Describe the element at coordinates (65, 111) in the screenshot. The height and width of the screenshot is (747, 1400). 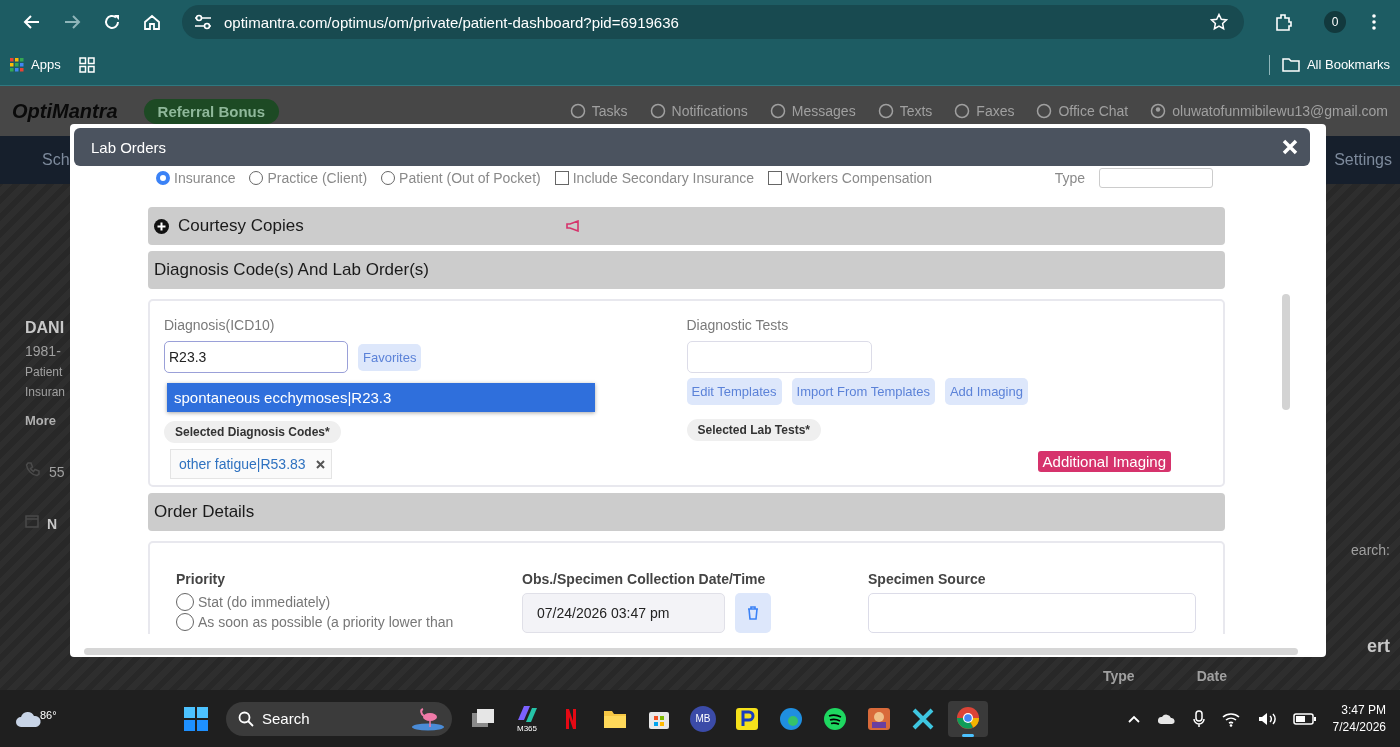
I see `logo: OptiMantra` at that location.